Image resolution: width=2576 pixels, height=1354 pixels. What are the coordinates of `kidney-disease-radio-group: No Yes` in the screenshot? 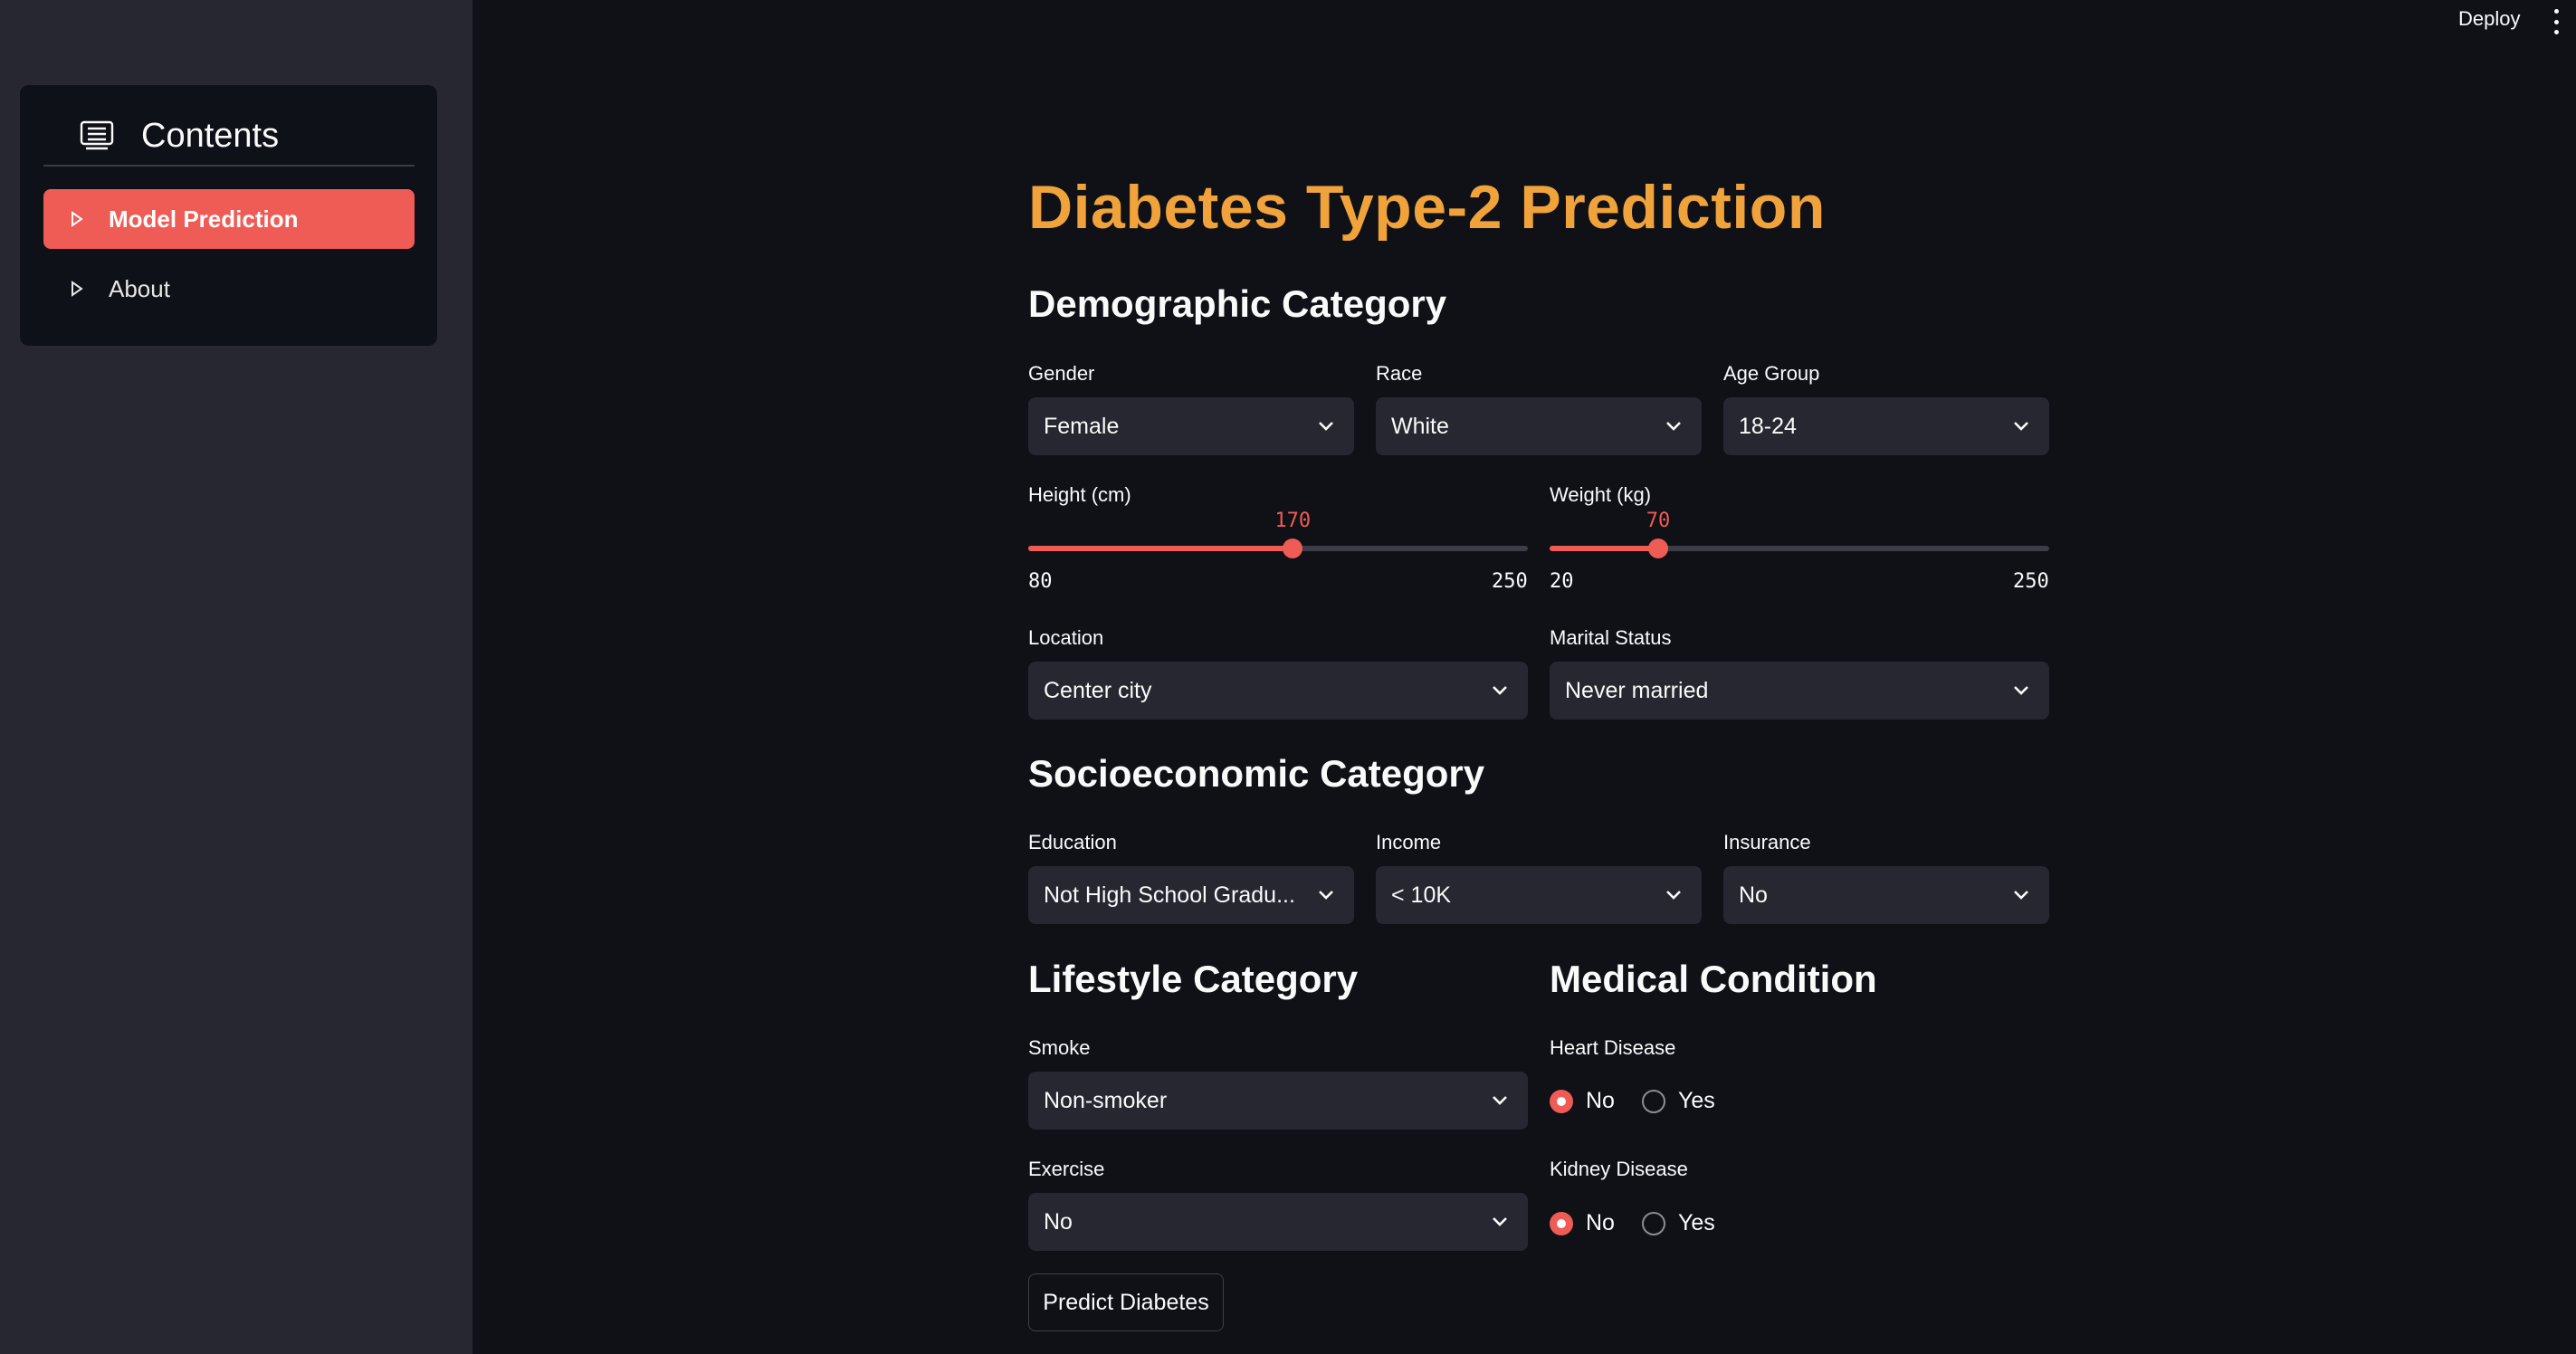 It's located at (1646, 1223).